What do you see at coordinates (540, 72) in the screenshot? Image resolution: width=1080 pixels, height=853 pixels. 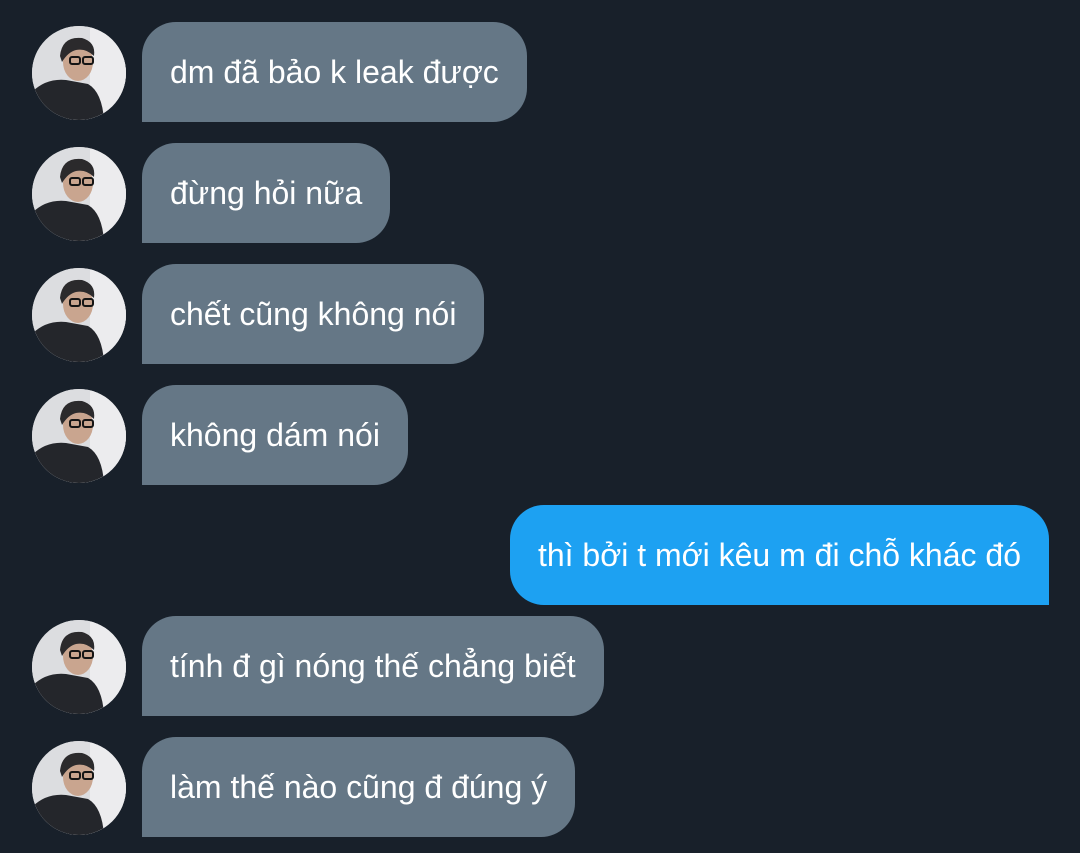 I see `message-row-incoming: dm đã bảo k leak được` at bounding box center [540, 72].